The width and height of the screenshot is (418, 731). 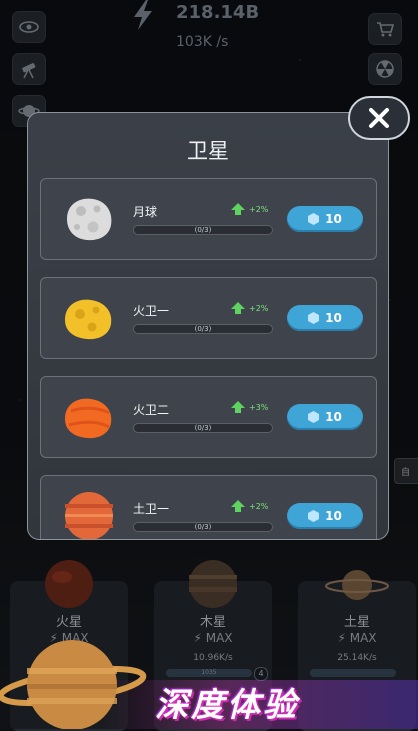 I want to click on phobos-icon, so click(x=88, y=319).